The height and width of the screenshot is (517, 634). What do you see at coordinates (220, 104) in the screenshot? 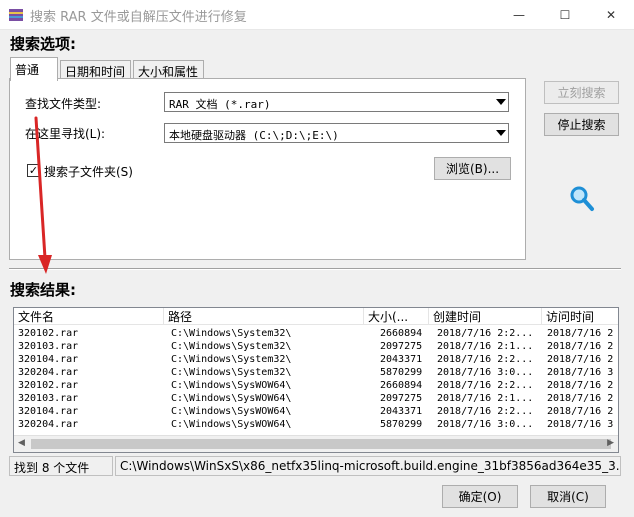
I see `file-type-value: RAR 文档 (*.rar)` at bounding box center [220, 104].